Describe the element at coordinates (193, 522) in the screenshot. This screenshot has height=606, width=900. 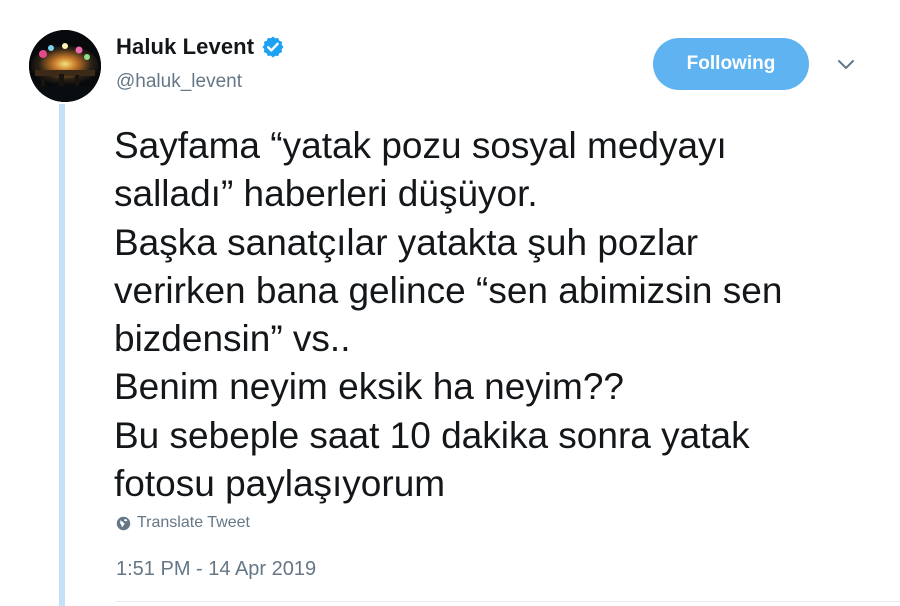
I see `translate-tweet-label: Translate Tweet` at that location.